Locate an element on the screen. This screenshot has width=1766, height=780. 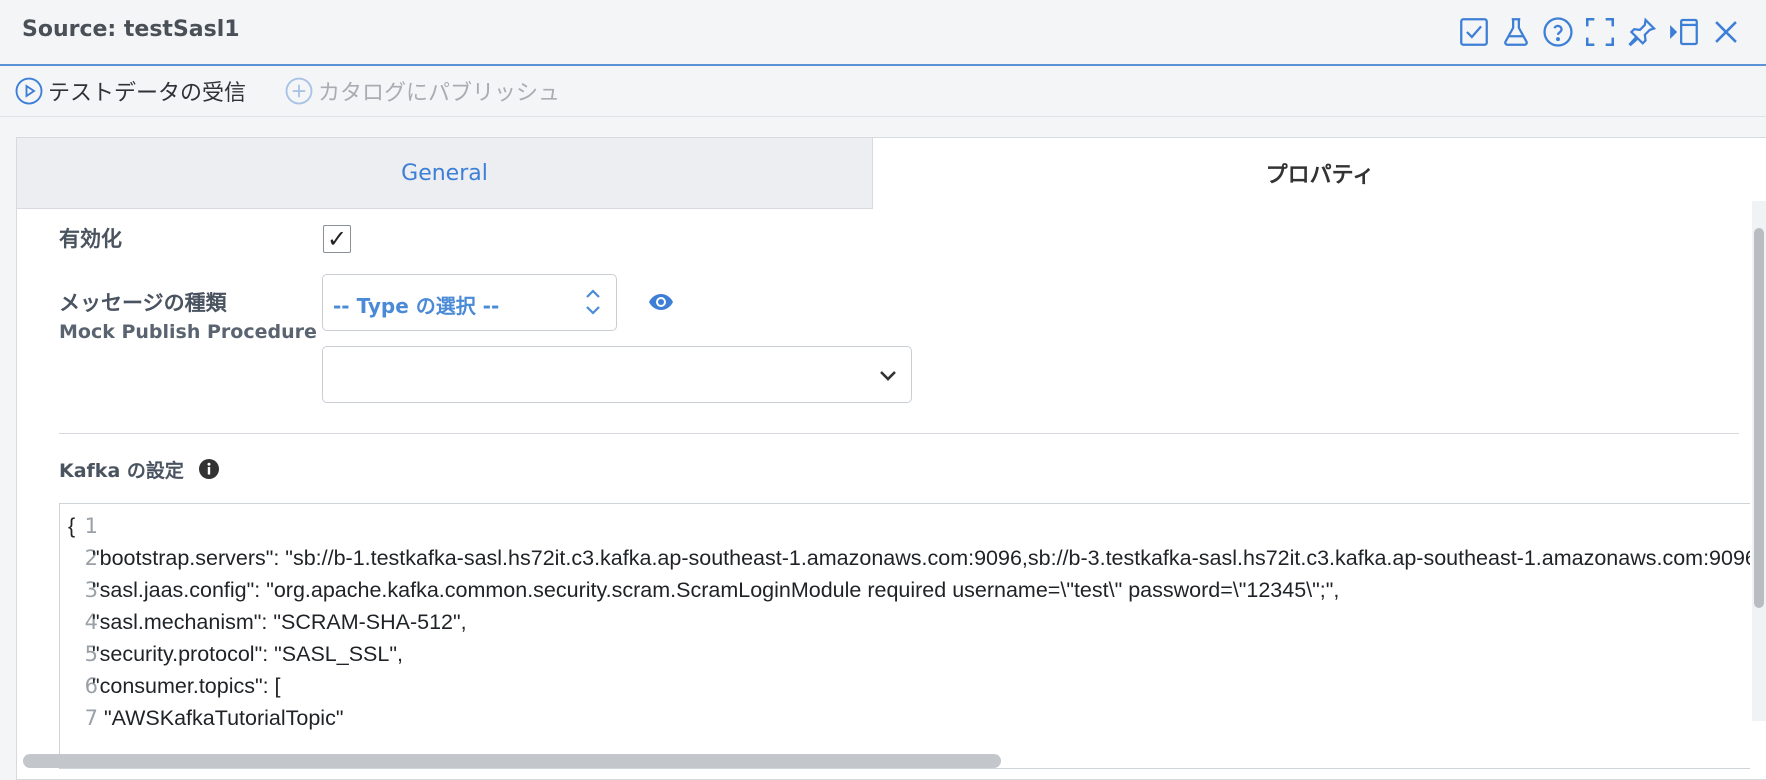
flask-icon is located at coordinates (1516, 32).